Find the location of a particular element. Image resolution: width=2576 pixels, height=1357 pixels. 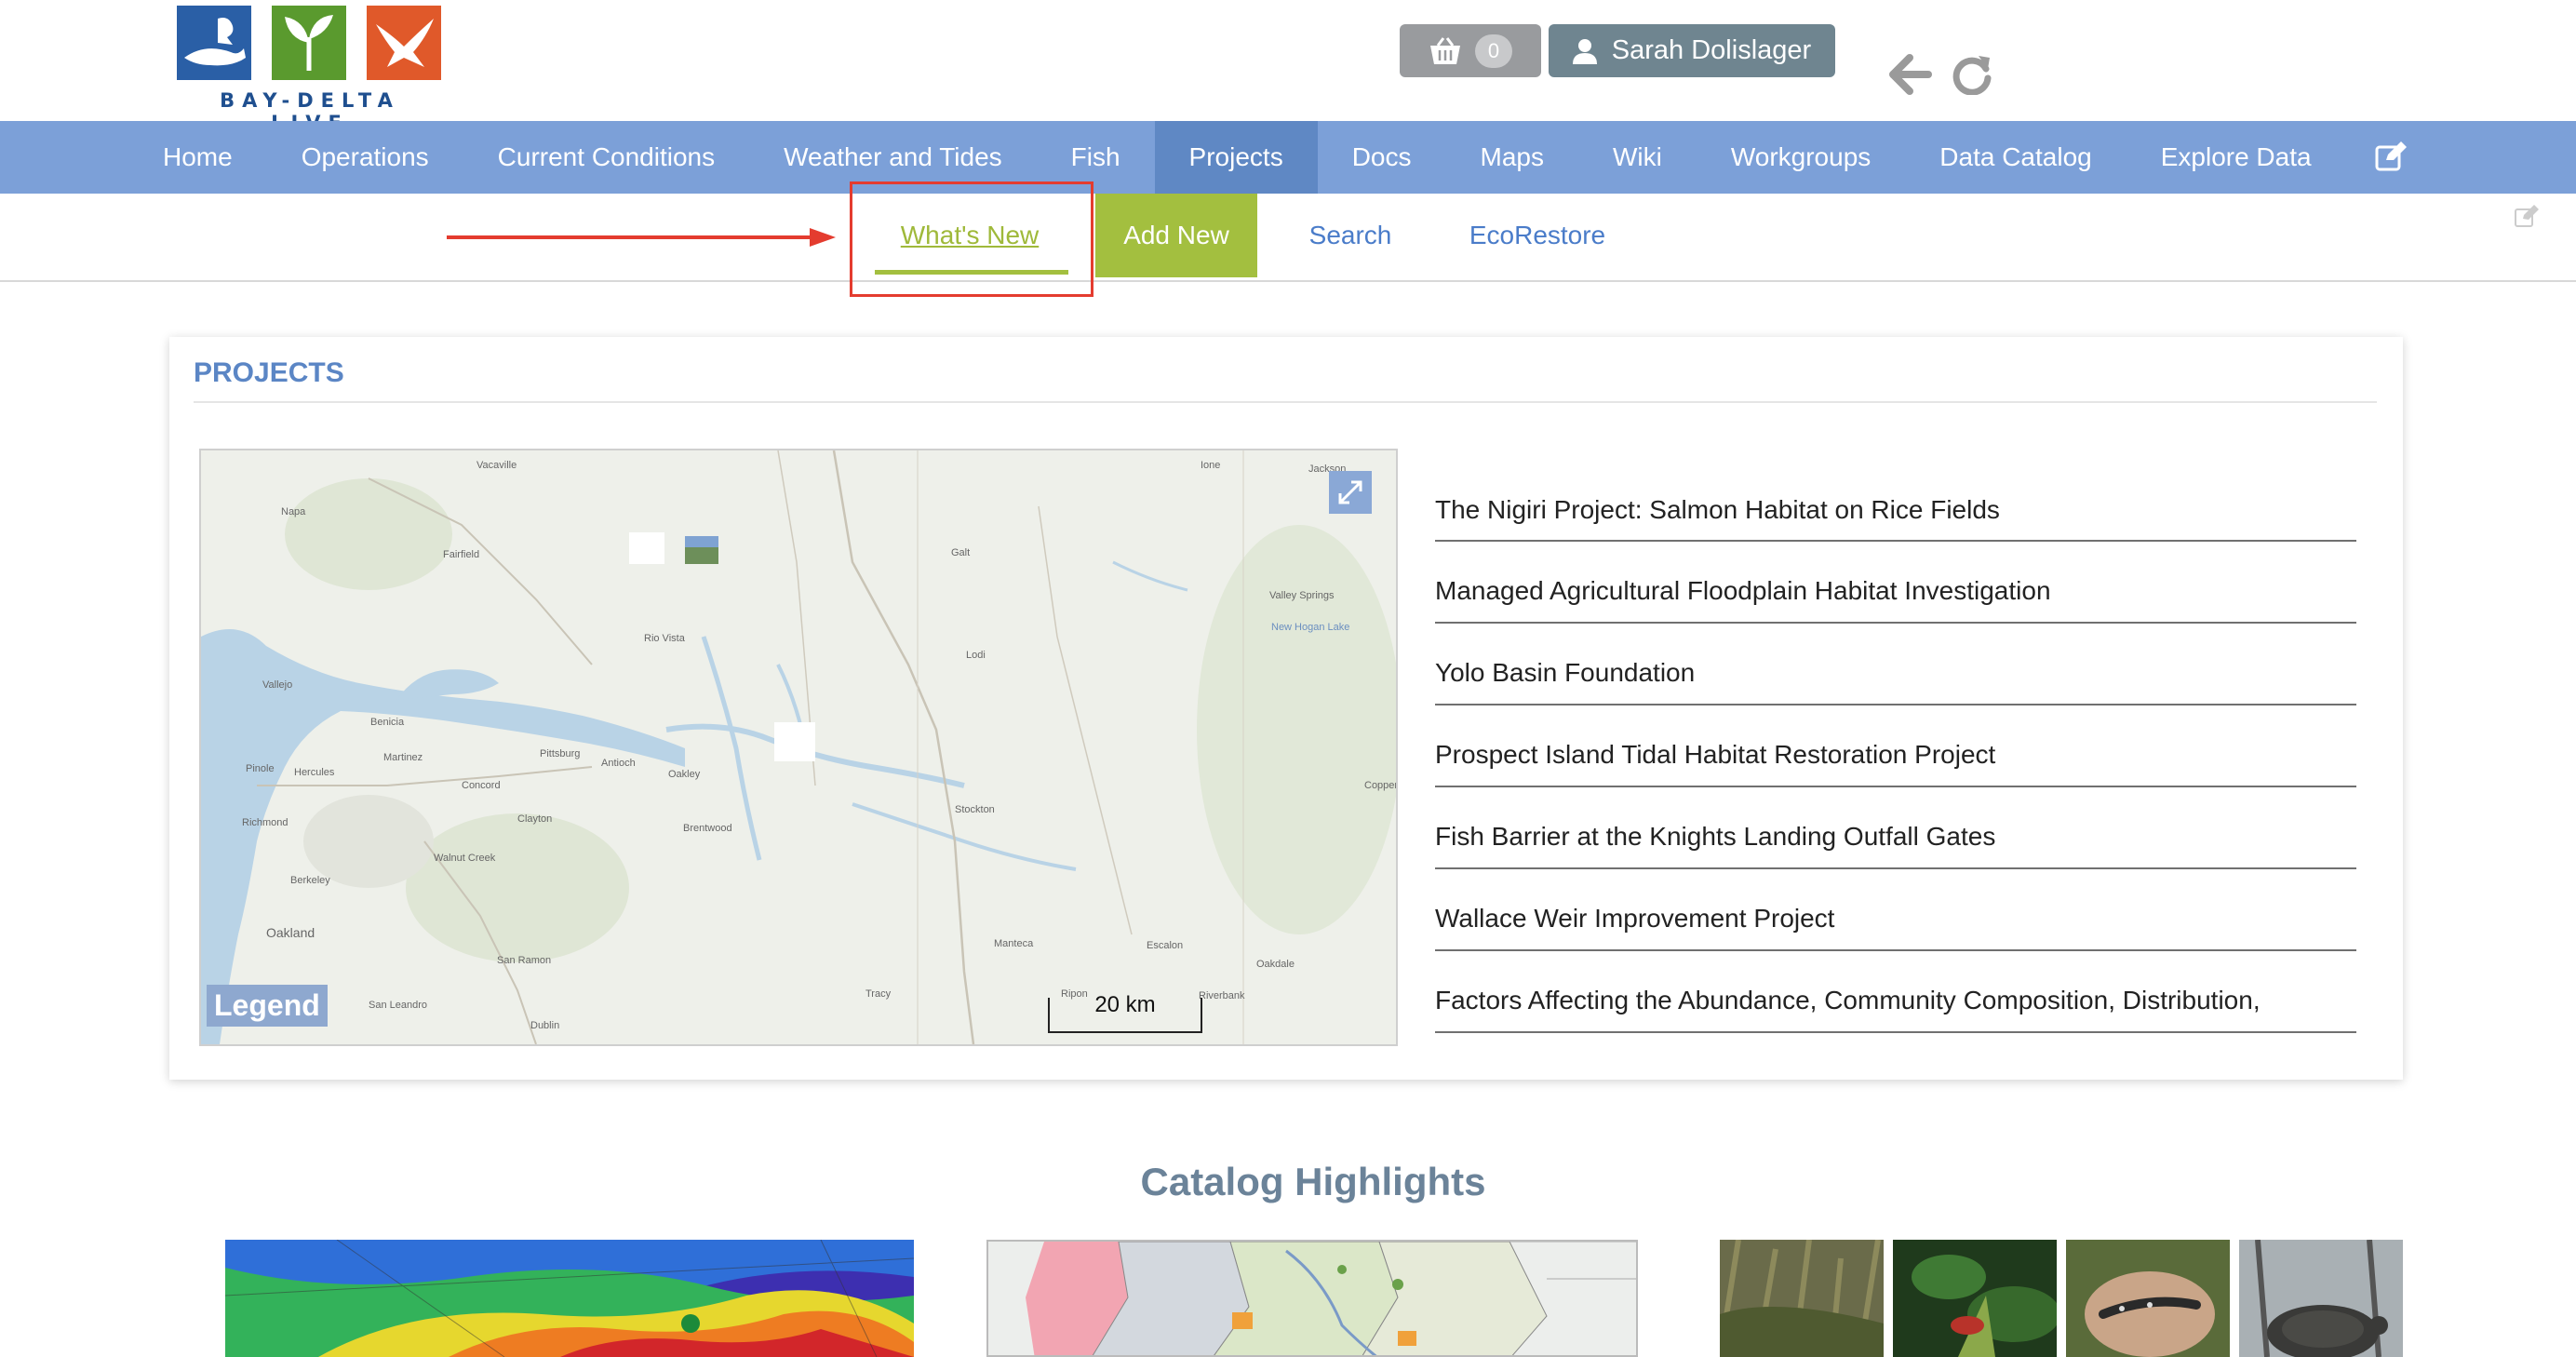

map-place-label: Vacaville is located at coordinates (496, 466).